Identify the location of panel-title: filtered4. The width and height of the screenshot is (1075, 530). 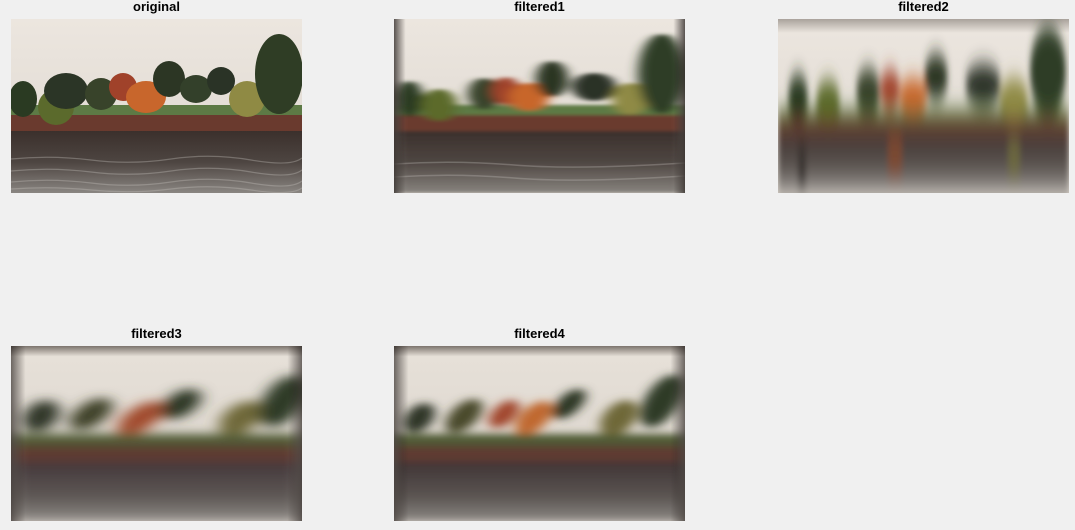
(539, 333).